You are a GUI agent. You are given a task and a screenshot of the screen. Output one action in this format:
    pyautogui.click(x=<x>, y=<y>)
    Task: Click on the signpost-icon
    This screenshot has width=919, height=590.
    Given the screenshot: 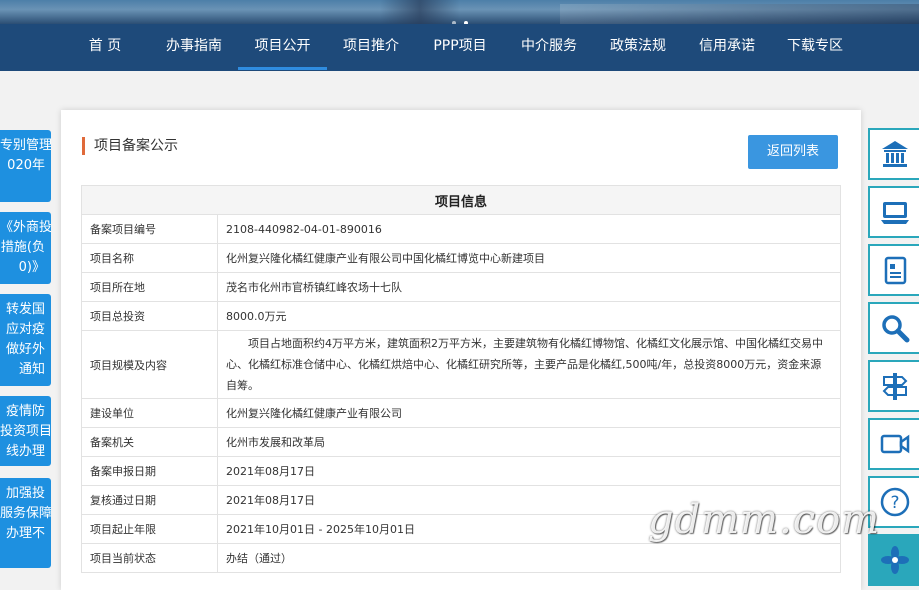 What is the action you would take?
    pyautogui.click(x=894, y=386)
    